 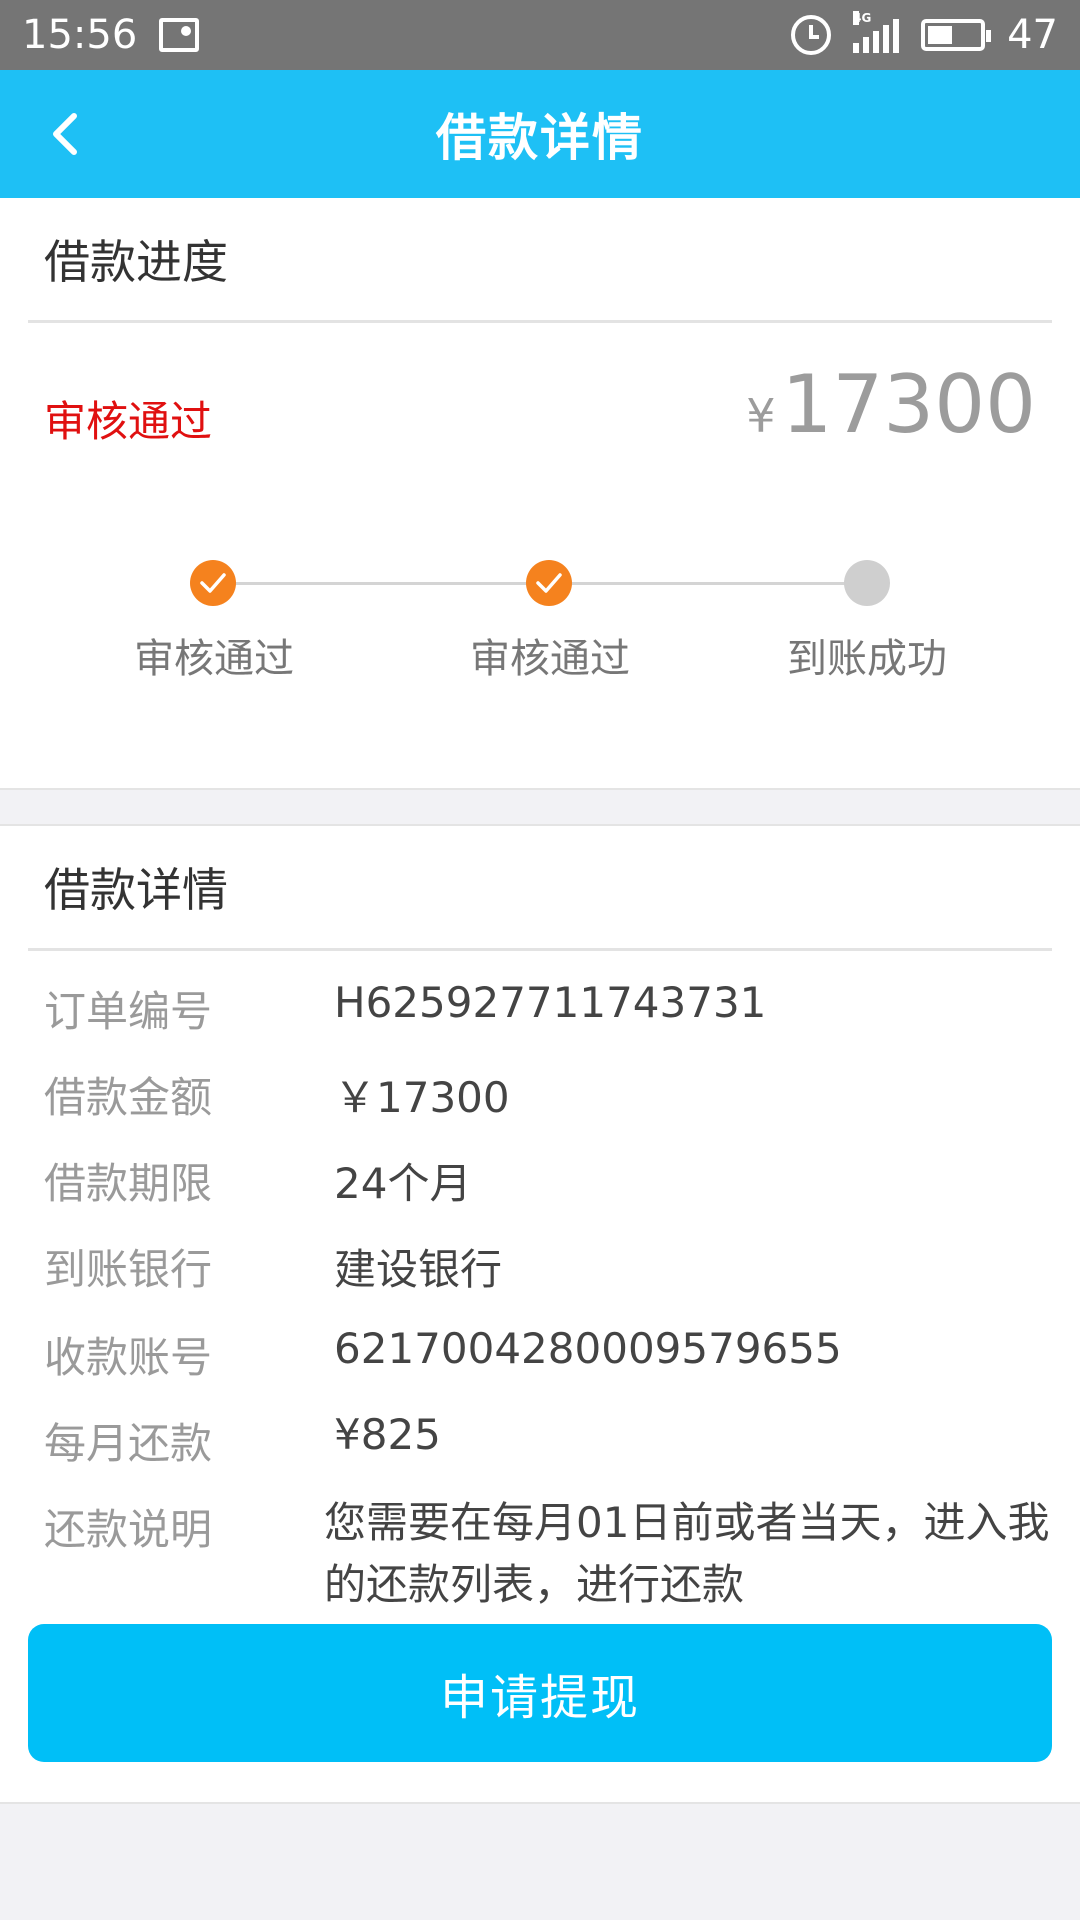 What do you see at coordinates (540, 1693) in the screenshot?
I see `apply-withdraw-button: 申请提现` at bounding box center [540, 1693].